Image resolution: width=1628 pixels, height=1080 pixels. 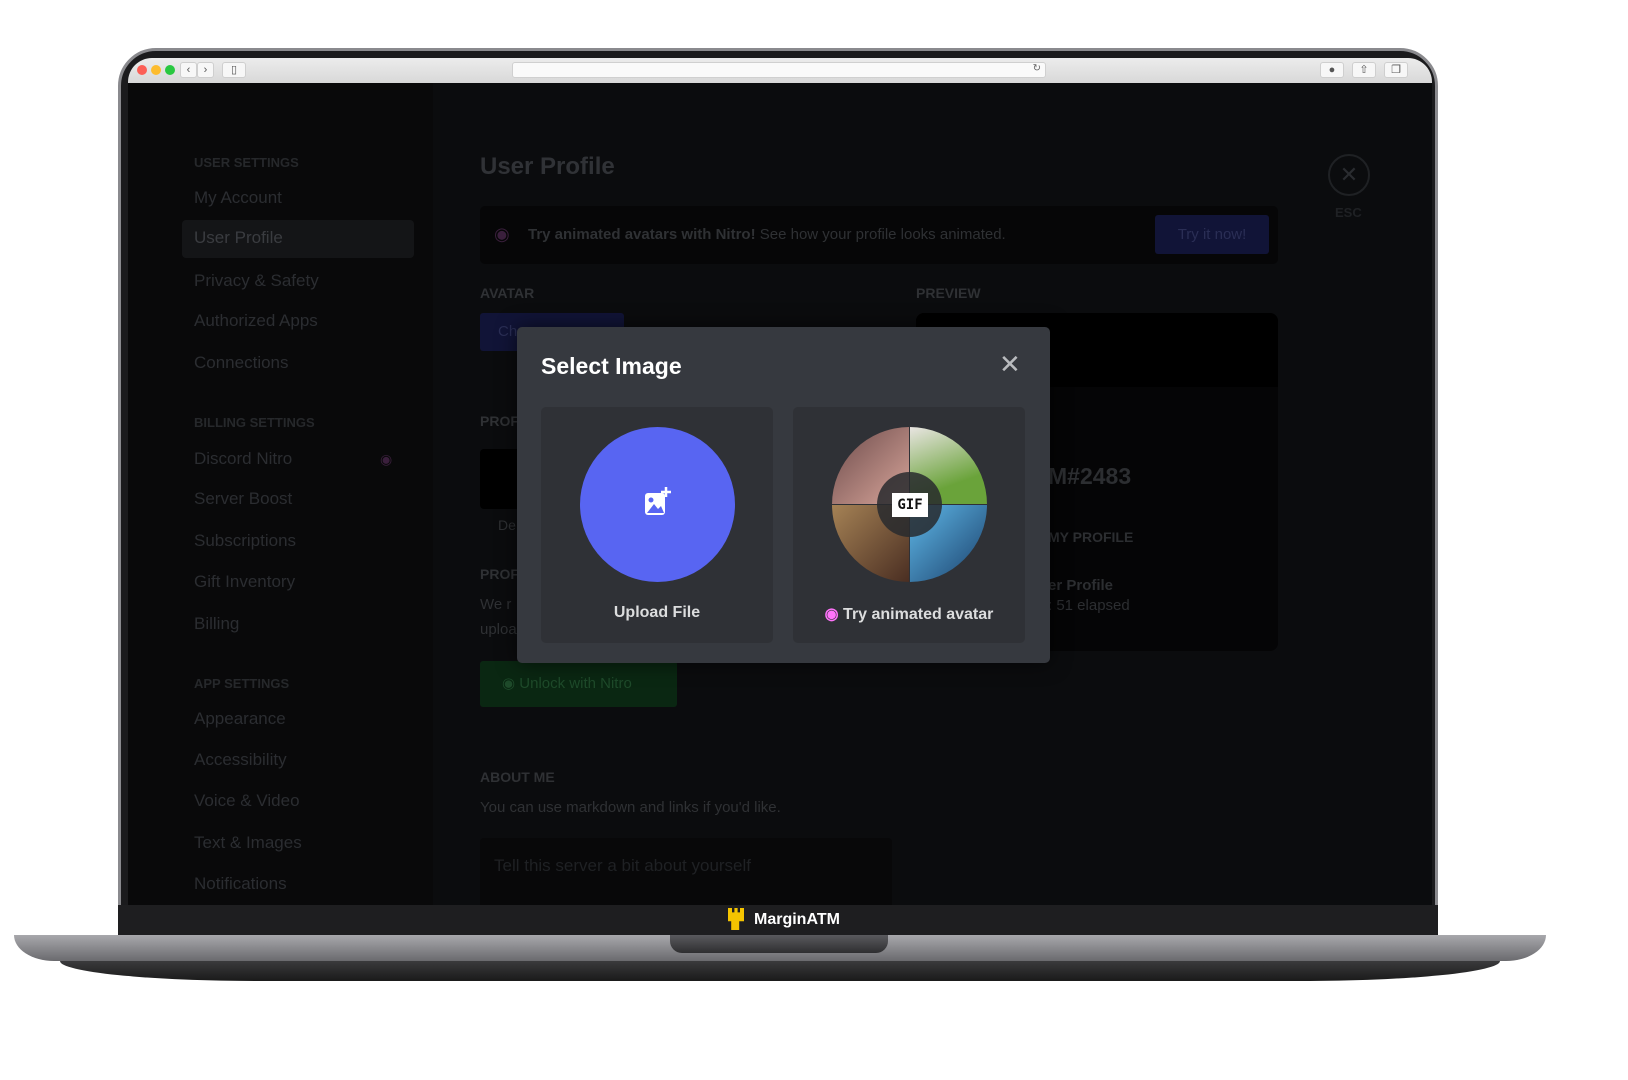 What do you see at coordinates (256, 281) in the screenshot?
I see `sidebar-item-privacy-safety: Privacy & Safety` at bounding box center [256, 281].